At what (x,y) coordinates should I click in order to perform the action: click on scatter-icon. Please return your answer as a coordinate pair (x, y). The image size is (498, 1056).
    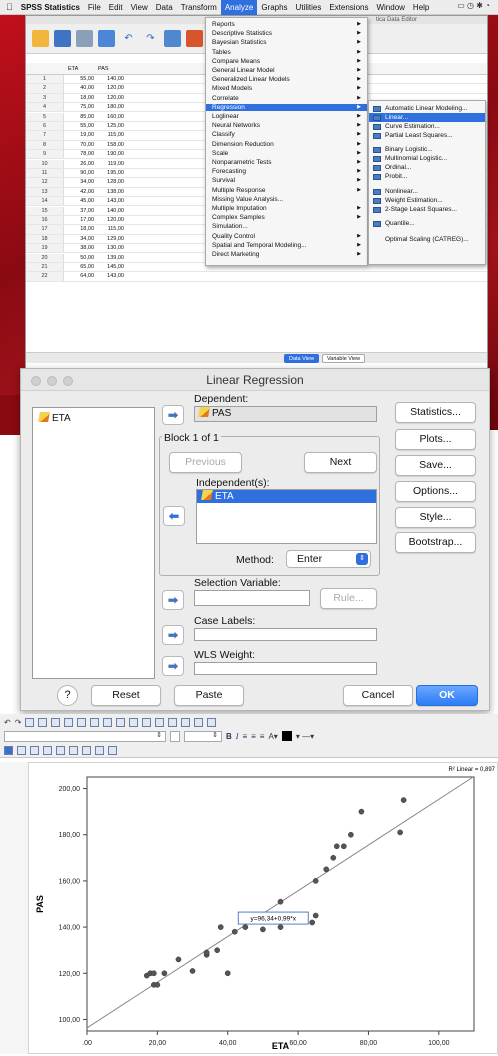
    Looking at the image, I should click on (60, 750).